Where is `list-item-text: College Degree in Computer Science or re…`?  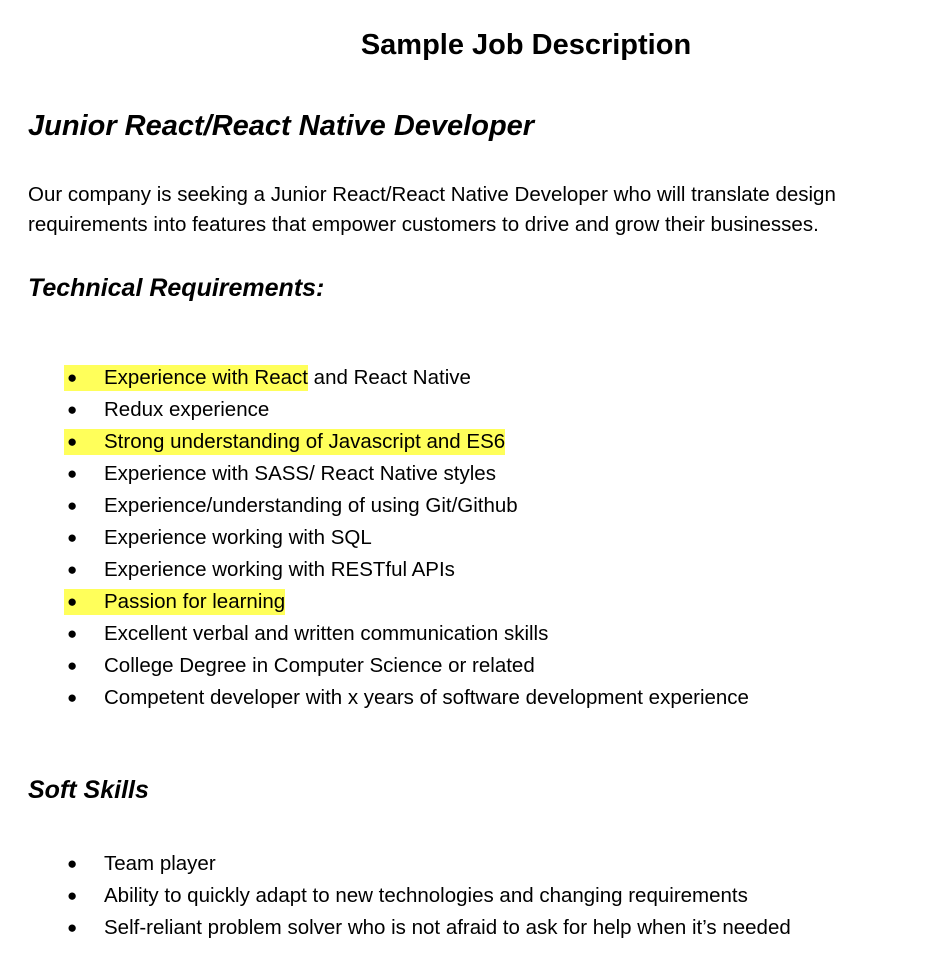
list-item-text: College Degree in Computer Science or re… is located at coordinates (319, 666).